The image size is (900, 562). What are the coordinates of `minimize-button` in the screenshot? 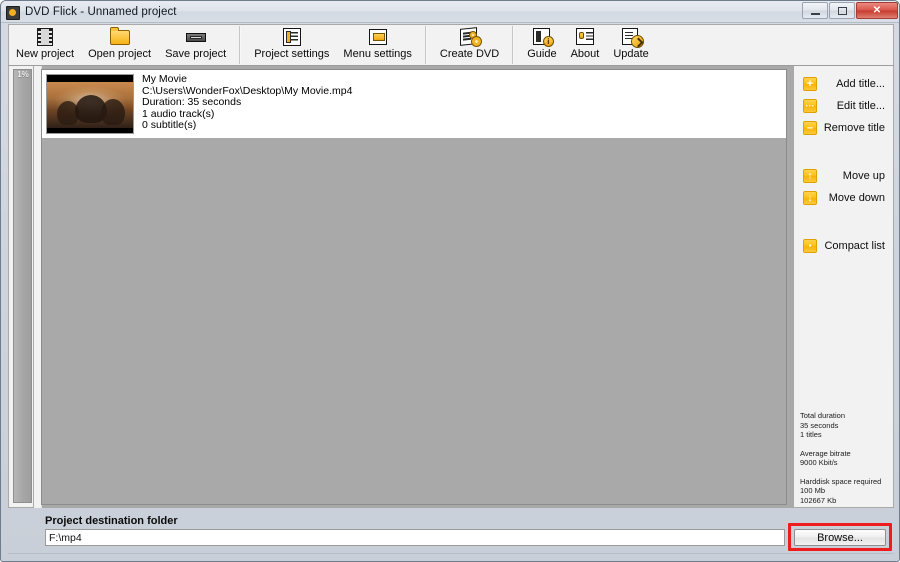 It's located at (815, 10).